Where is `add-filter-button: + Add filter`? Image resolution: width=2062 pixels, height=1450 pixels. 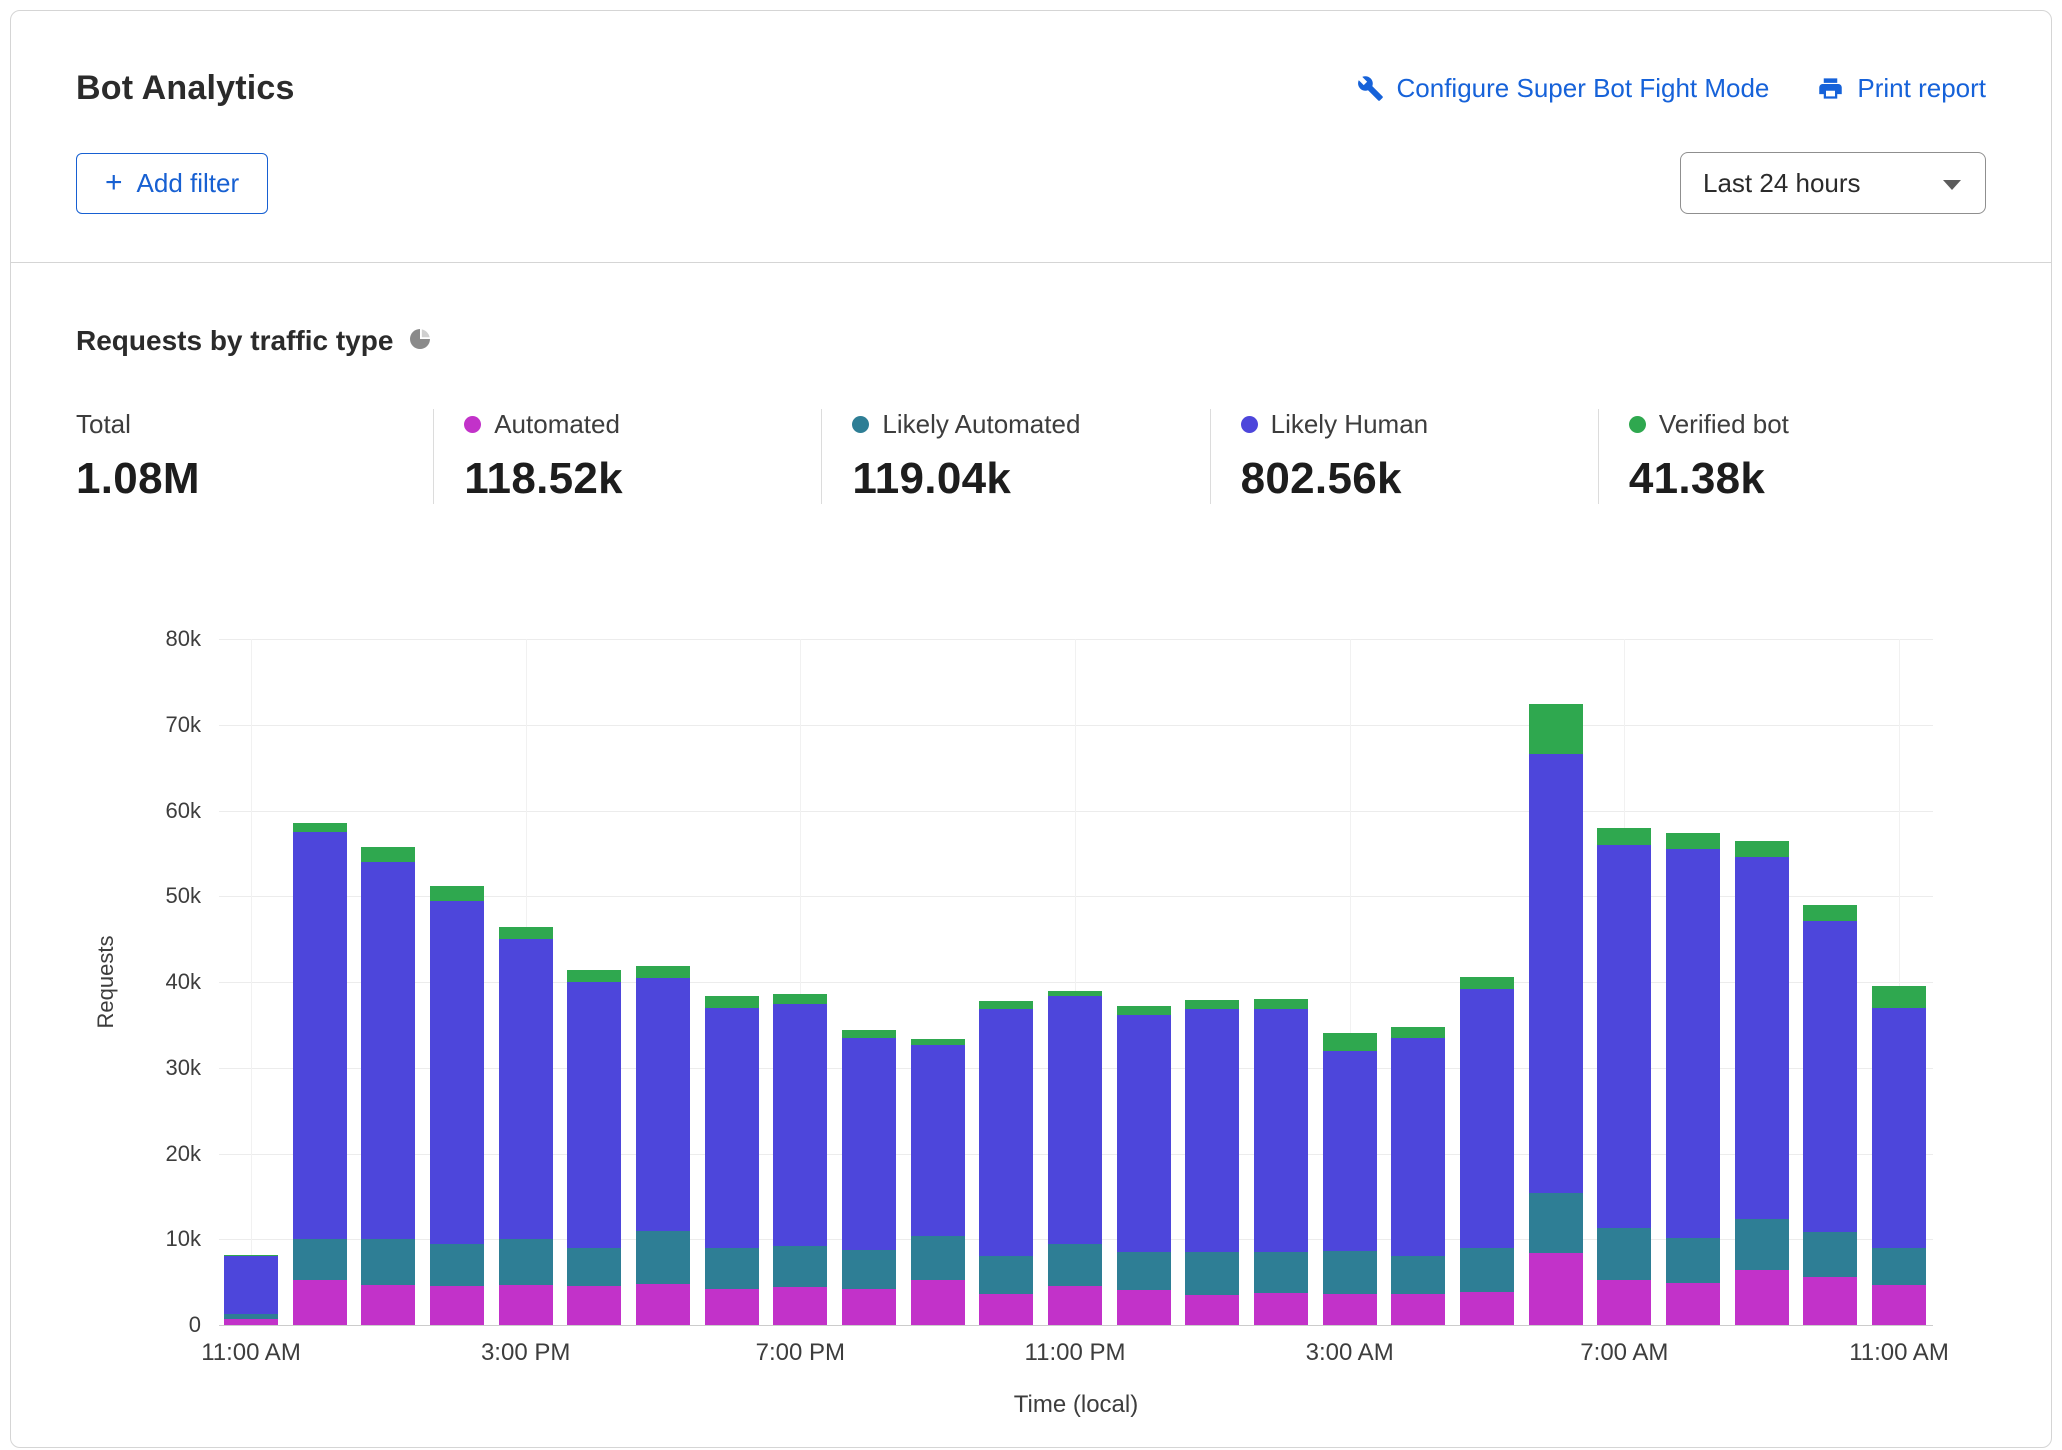 add-filter-button: + Add filter is located at coordinates (172, 183).